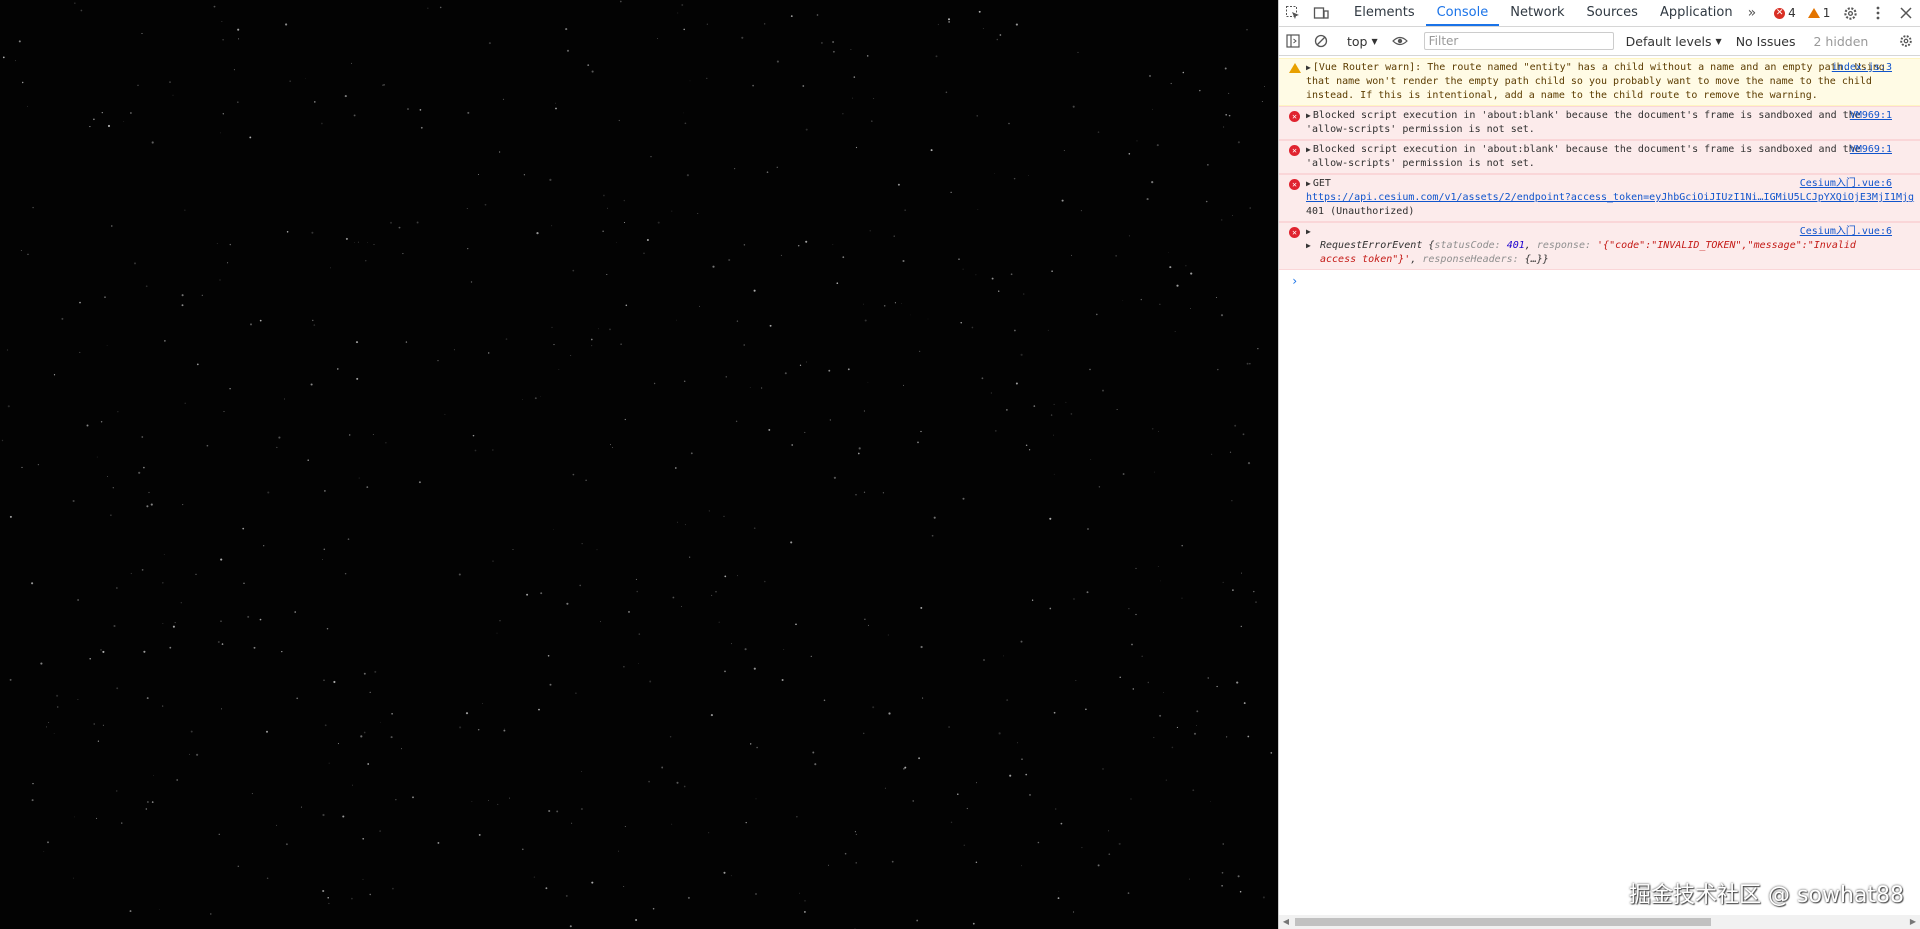 The height and width of the screenshot is (929, 1920). Describe the element at coordinates (1503, 922) in the screenshot. I see `scrollbar-thumb` at that location.